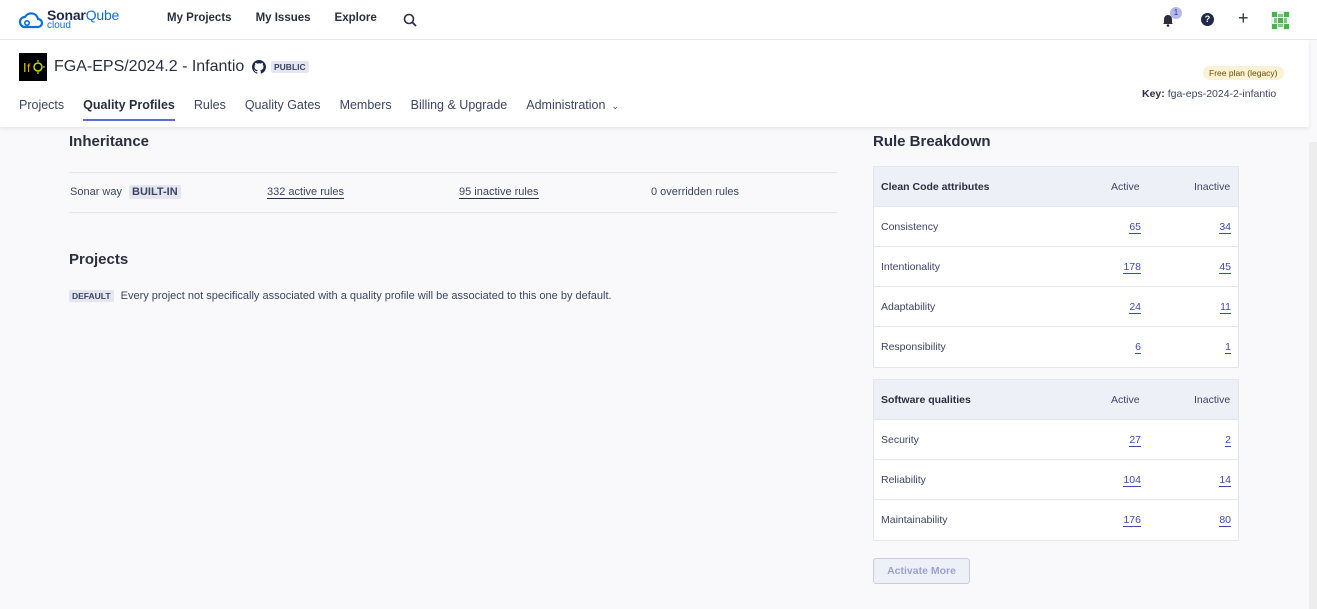  What do you see at coordinates (900, 440) in the screenshot?
I see `row-label: Security` at bounding box center [900, 440].